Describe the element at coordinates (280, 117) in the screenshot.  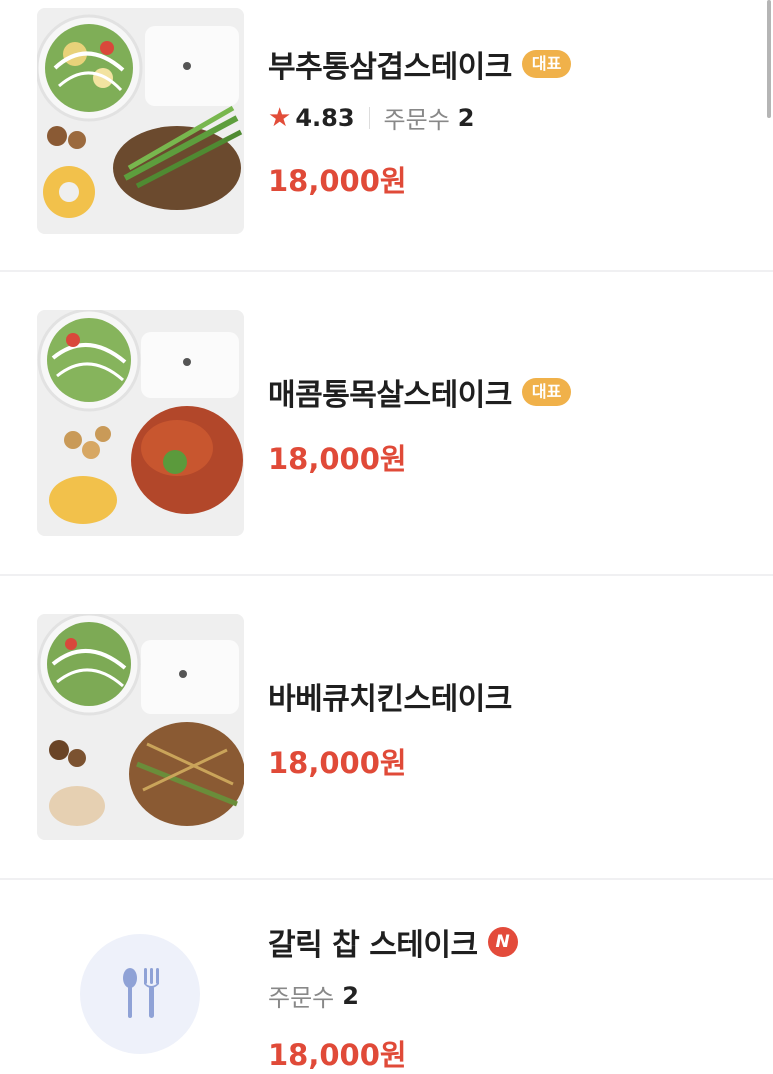
I see `star-icon: ★` at that location.